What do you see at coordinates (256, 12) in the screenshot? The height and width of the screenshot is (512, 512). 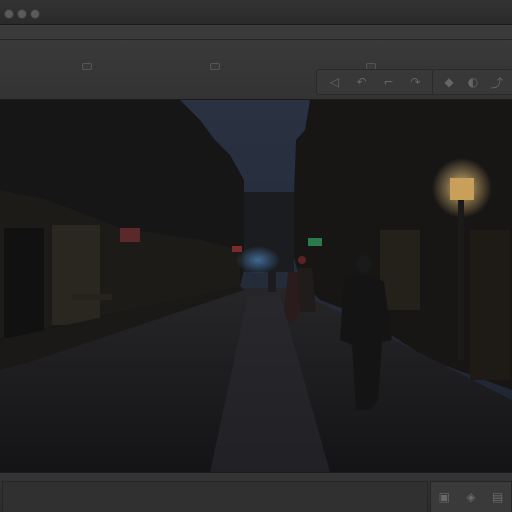 I see `title-bar` at bounding box center [256, 12].